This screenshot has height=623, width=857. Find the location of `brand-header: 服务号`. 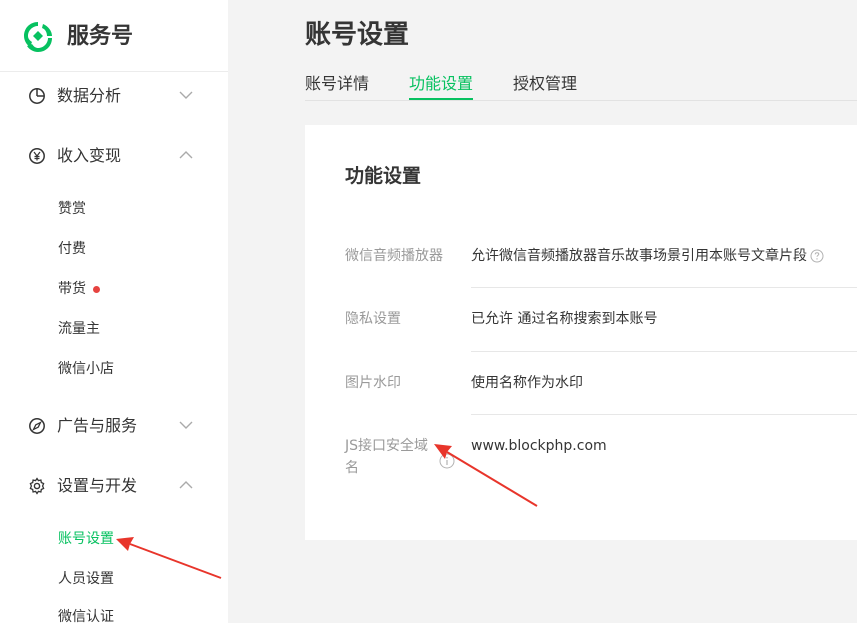

brand-header: 服务号 is located at coordinates (114, 36).